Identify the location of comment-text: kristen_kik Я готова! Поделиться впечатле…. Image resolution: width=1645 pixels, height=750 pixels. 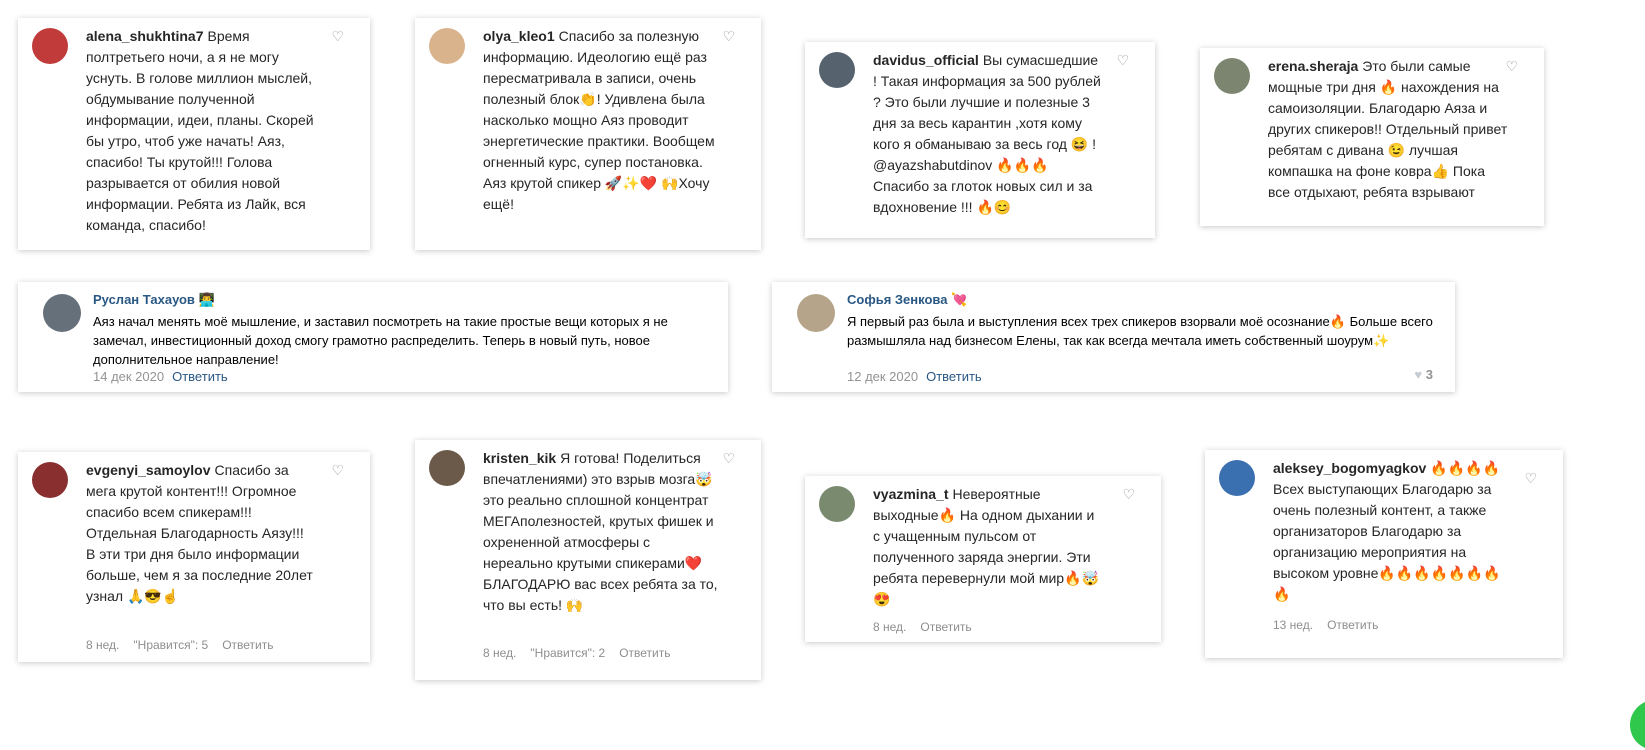
(601, 532).